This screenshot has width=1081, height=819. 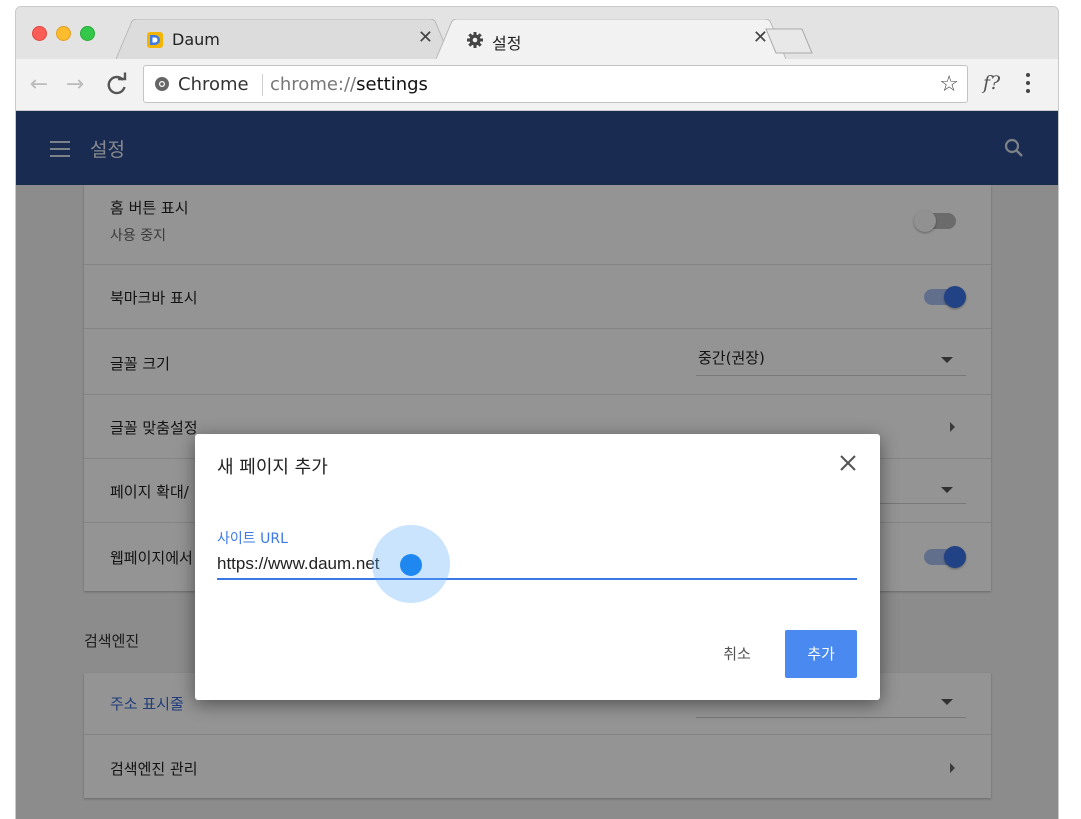 What do you see at coordinates (313, 84) in the screenshot?
I see `url-scheme: chrome://` at bounding box center [313, 84].